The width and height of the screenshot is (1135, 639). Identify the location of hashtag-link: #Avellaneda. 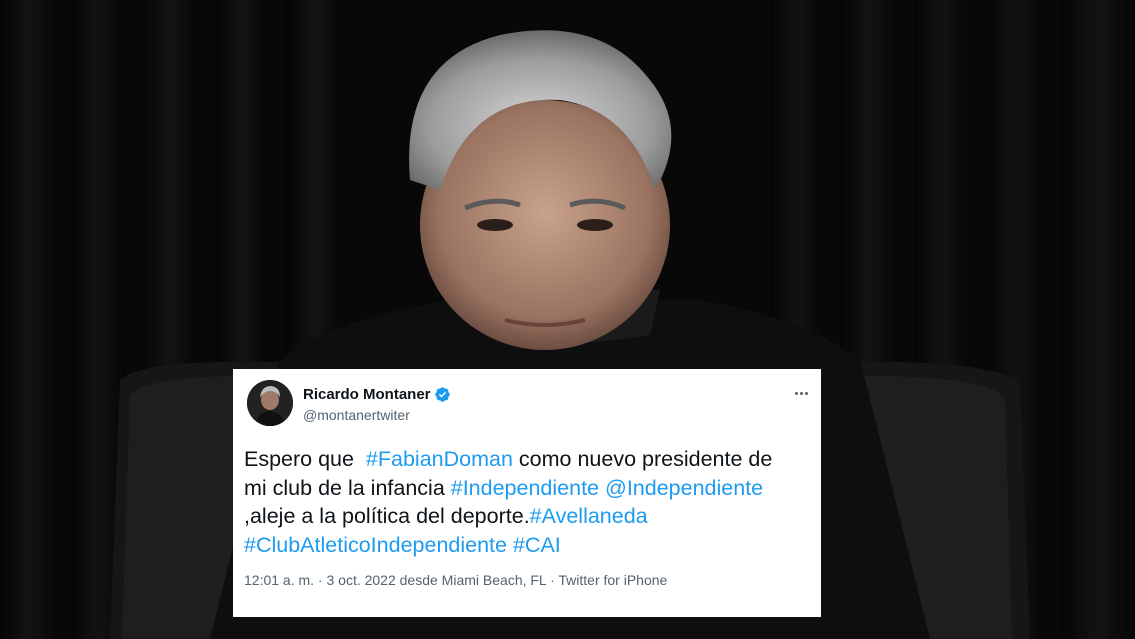
(589, 516).